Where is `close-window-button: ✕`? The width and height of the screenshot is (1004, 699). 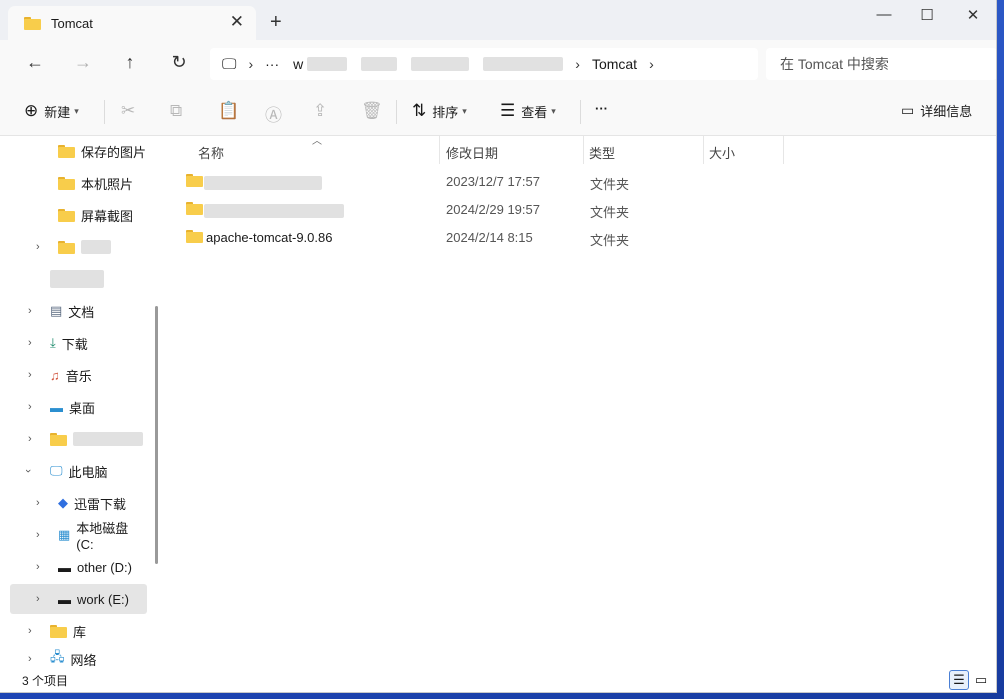 close-window-button: ✕ is located at coordinates (973, 15).